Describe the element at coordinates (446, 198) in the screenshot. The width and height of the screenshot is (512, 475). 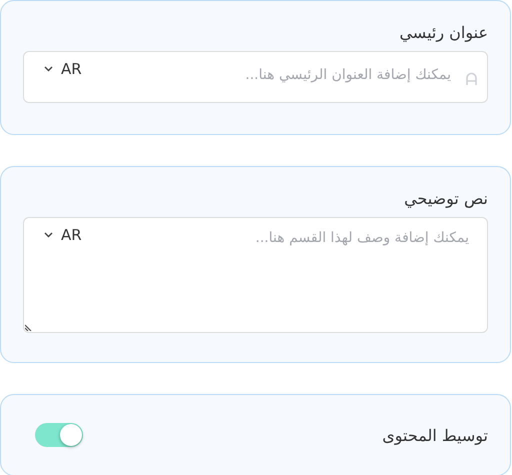
I see `field-label: نص توضيحي` at that location.